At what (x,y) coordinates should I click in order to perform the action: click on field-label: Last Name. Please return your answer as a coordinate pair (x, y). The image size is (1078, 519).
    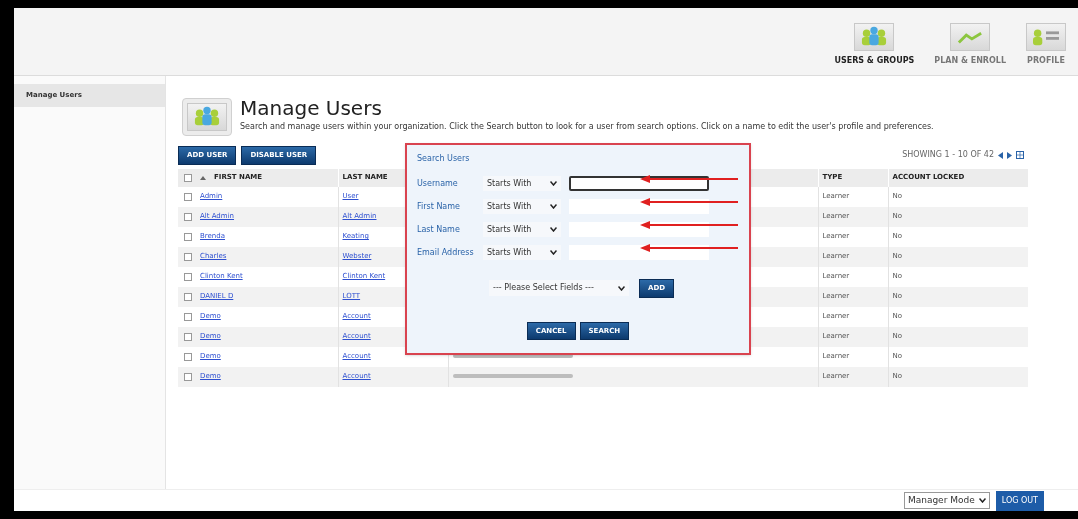
    Looking at the image, I should click on (439, 229).